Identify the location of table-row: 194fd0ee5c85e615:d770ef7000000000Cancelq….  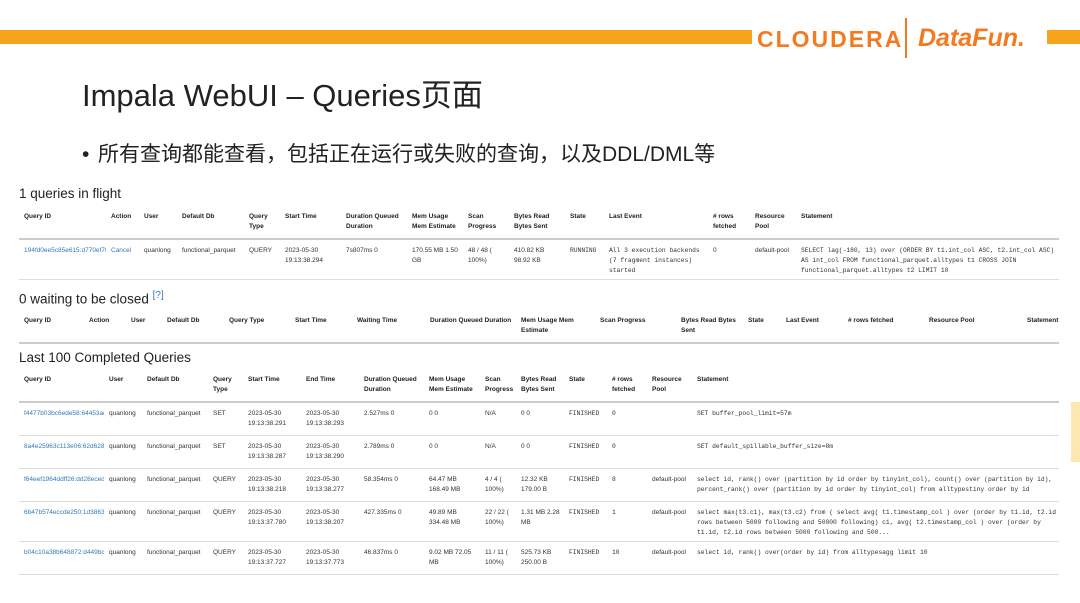
(539, 260).